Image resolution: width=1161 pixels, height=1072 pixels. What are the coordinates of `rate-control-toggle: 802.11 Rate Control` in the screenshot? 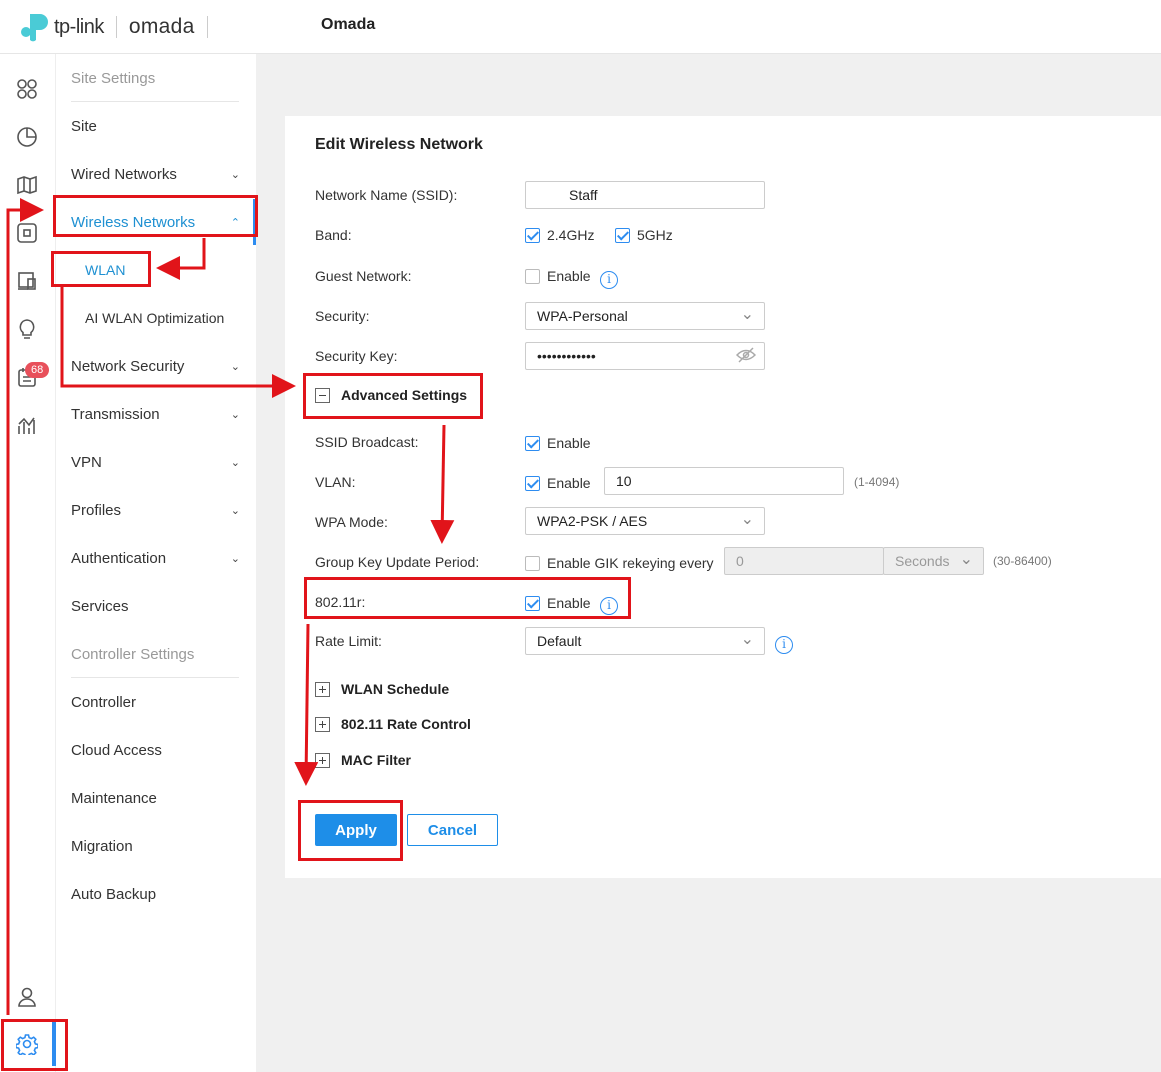 It's located at (393, 724).